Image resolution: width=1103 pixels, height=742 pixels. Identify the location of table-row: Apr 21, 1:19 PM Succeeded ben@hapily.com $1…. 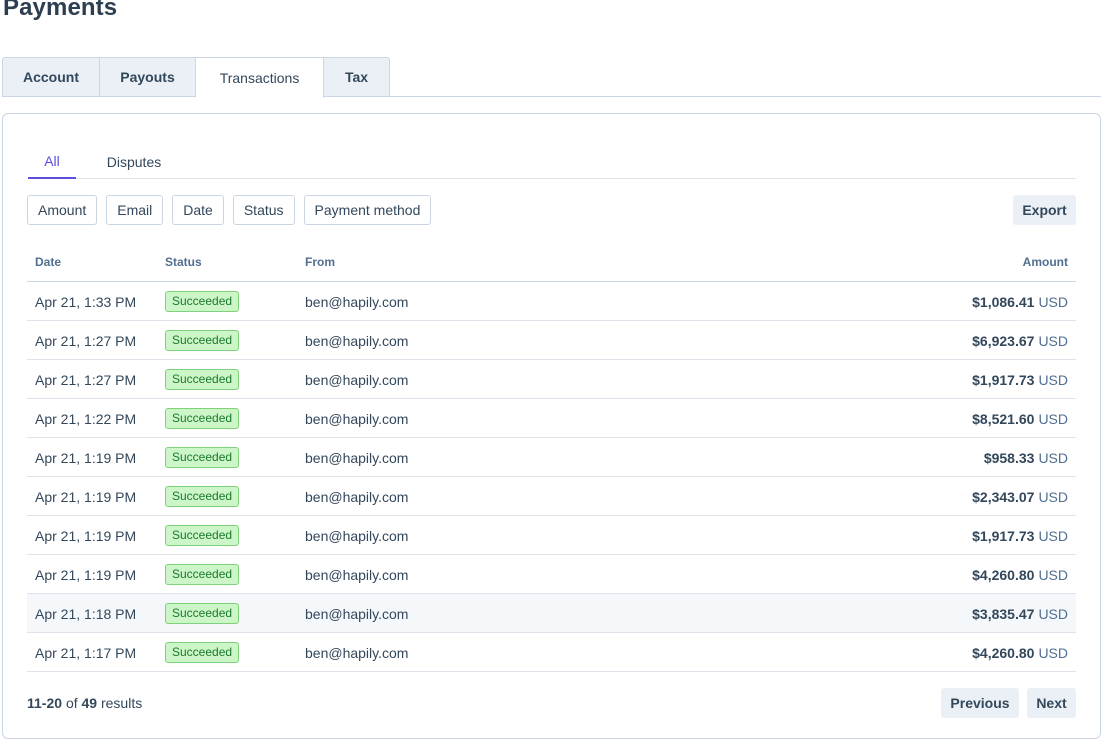
(551, 535).